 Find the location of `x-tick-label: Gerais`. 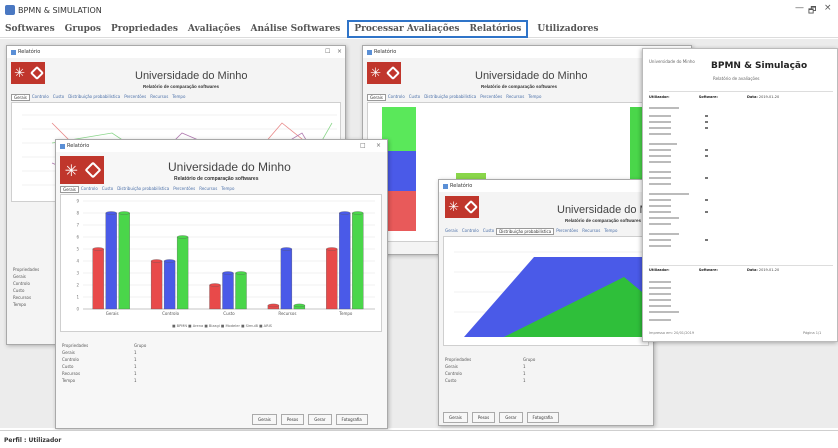

x-tick-label: Gerais is located at coordinates (112, 313).